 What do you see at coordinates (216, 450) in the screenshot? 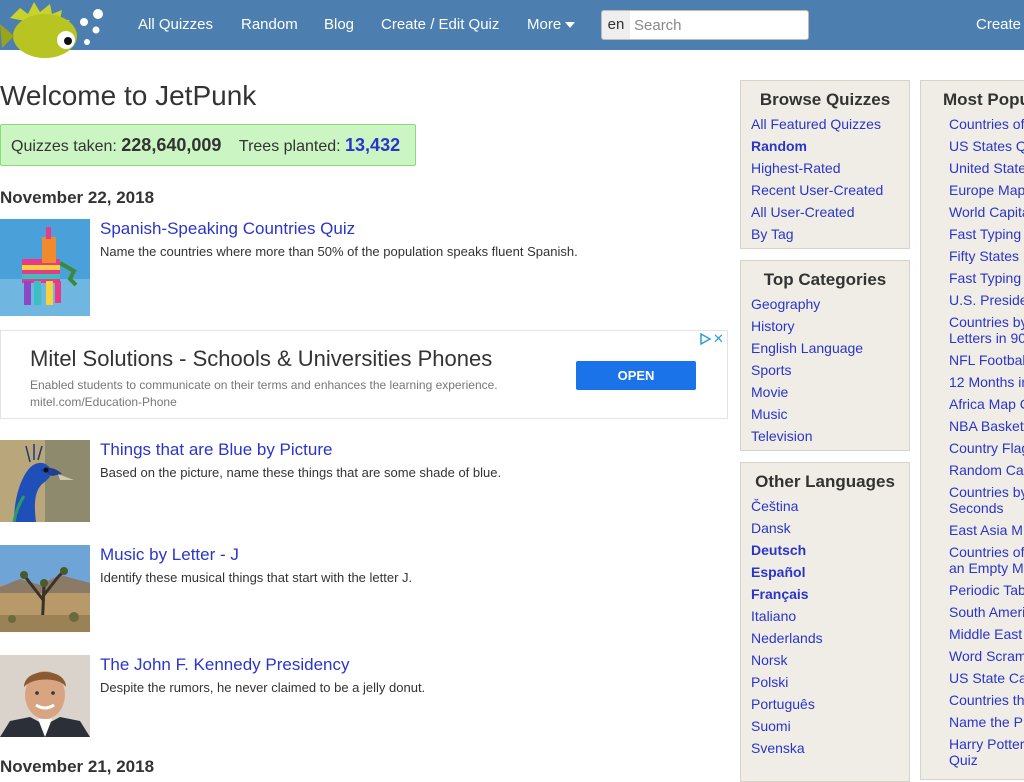
I see `quiz-title-link: Things that are Blue by Picture` at bounding box center [216, 450].